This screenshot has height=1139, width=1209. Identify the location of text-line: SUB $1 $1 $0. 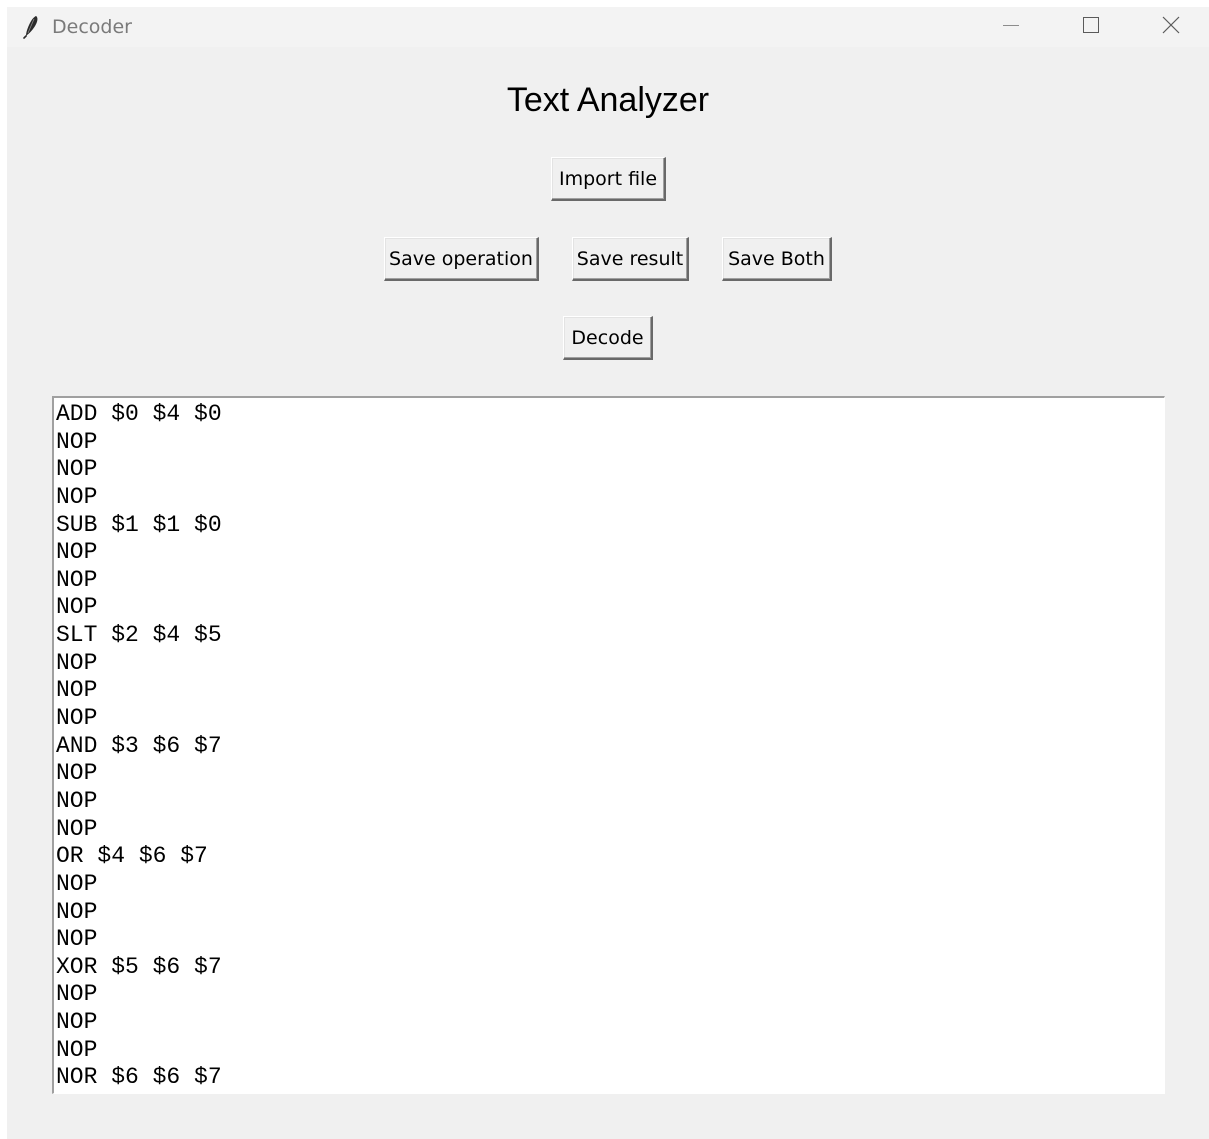
(139, 524).